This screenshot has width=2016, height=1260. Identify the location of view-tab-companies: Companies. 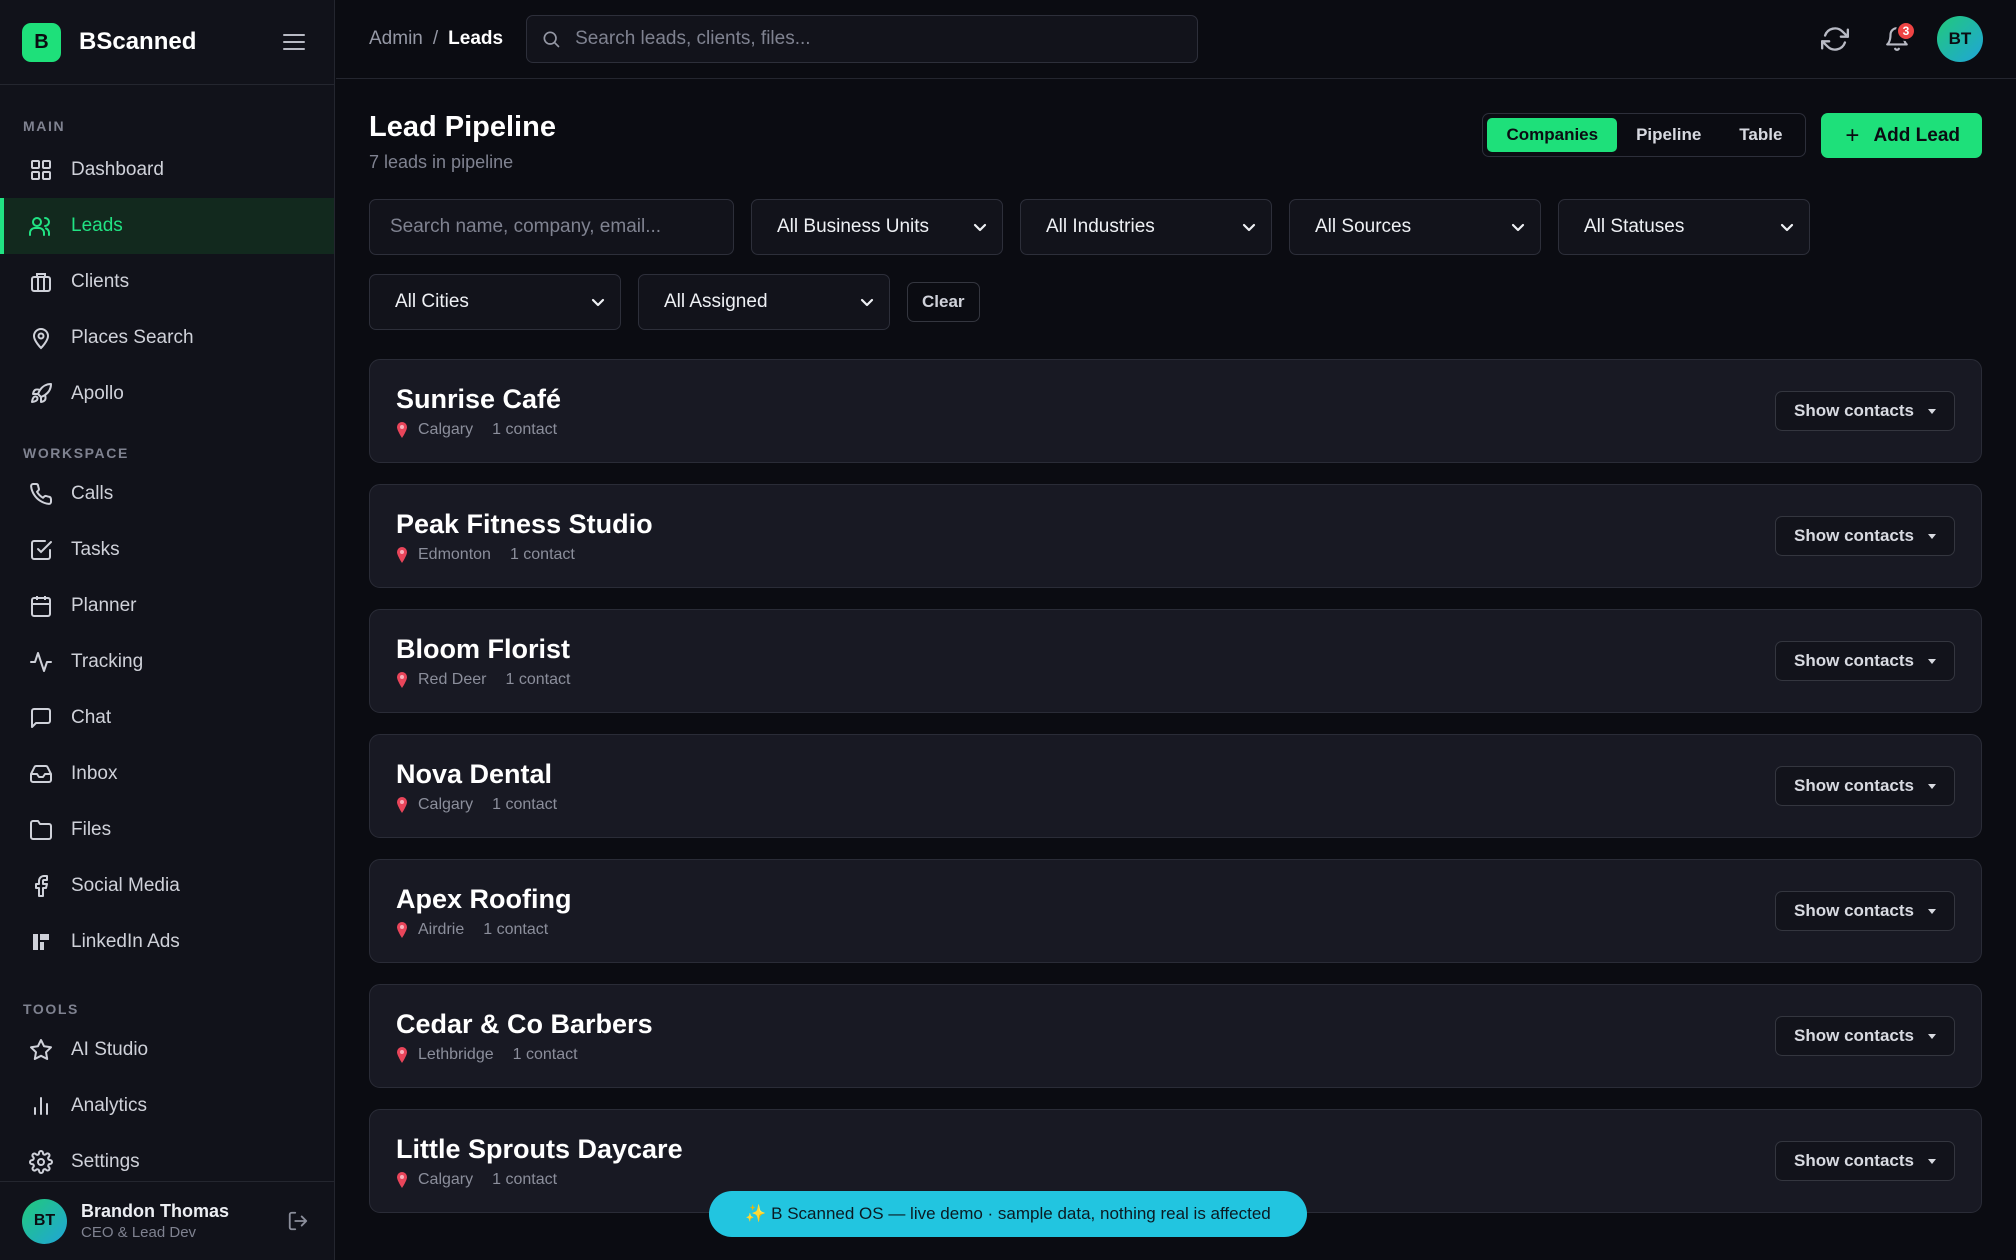
(1552, 135).